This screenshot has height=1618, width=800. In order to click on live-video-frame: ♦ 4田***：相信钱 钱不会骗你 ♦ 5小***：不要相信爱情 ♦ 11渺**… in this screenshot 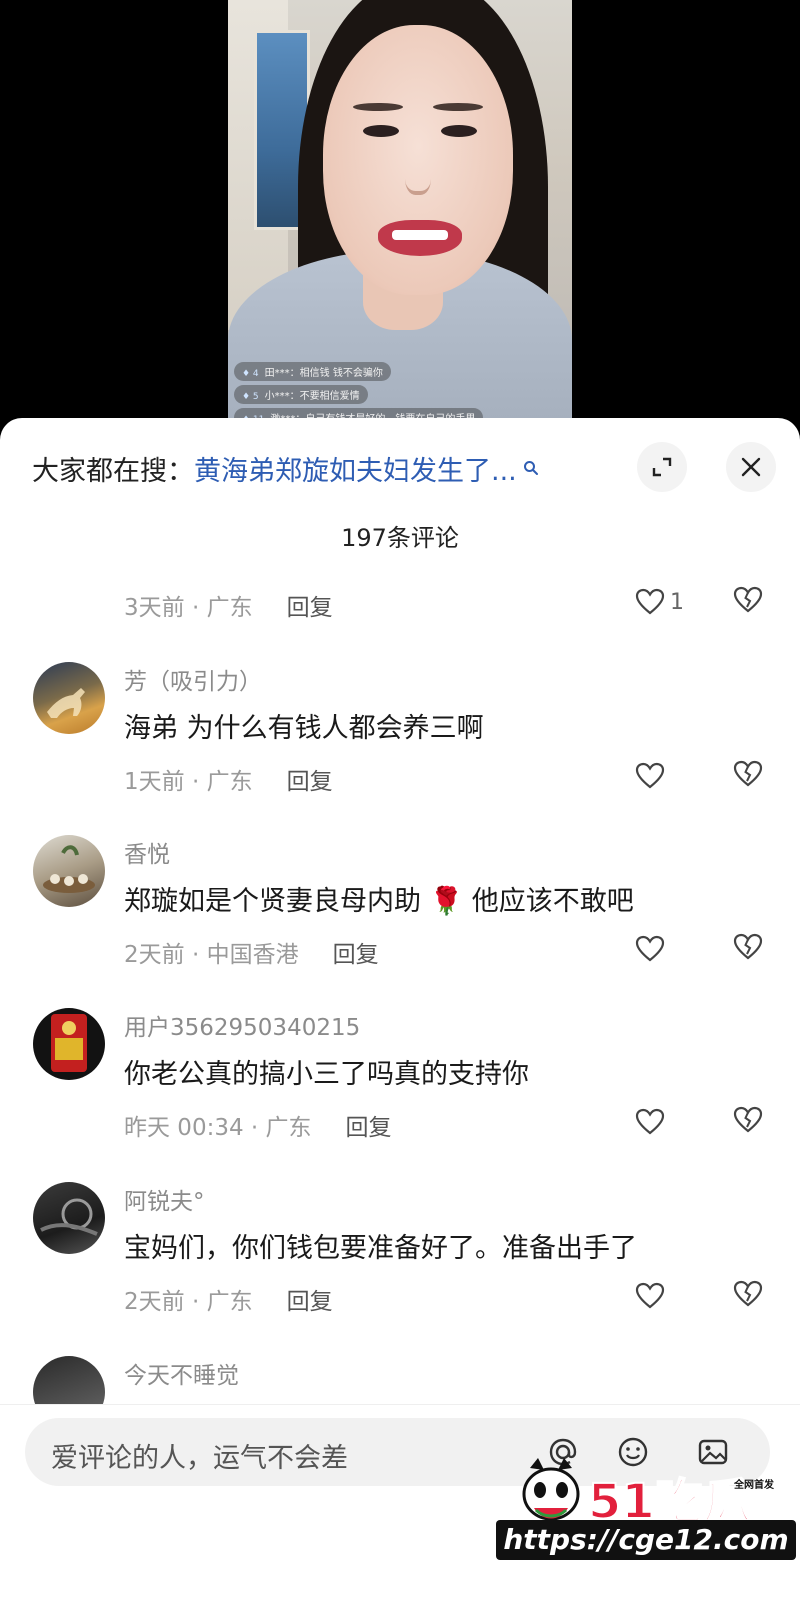, I will do `click(400, 215)`.